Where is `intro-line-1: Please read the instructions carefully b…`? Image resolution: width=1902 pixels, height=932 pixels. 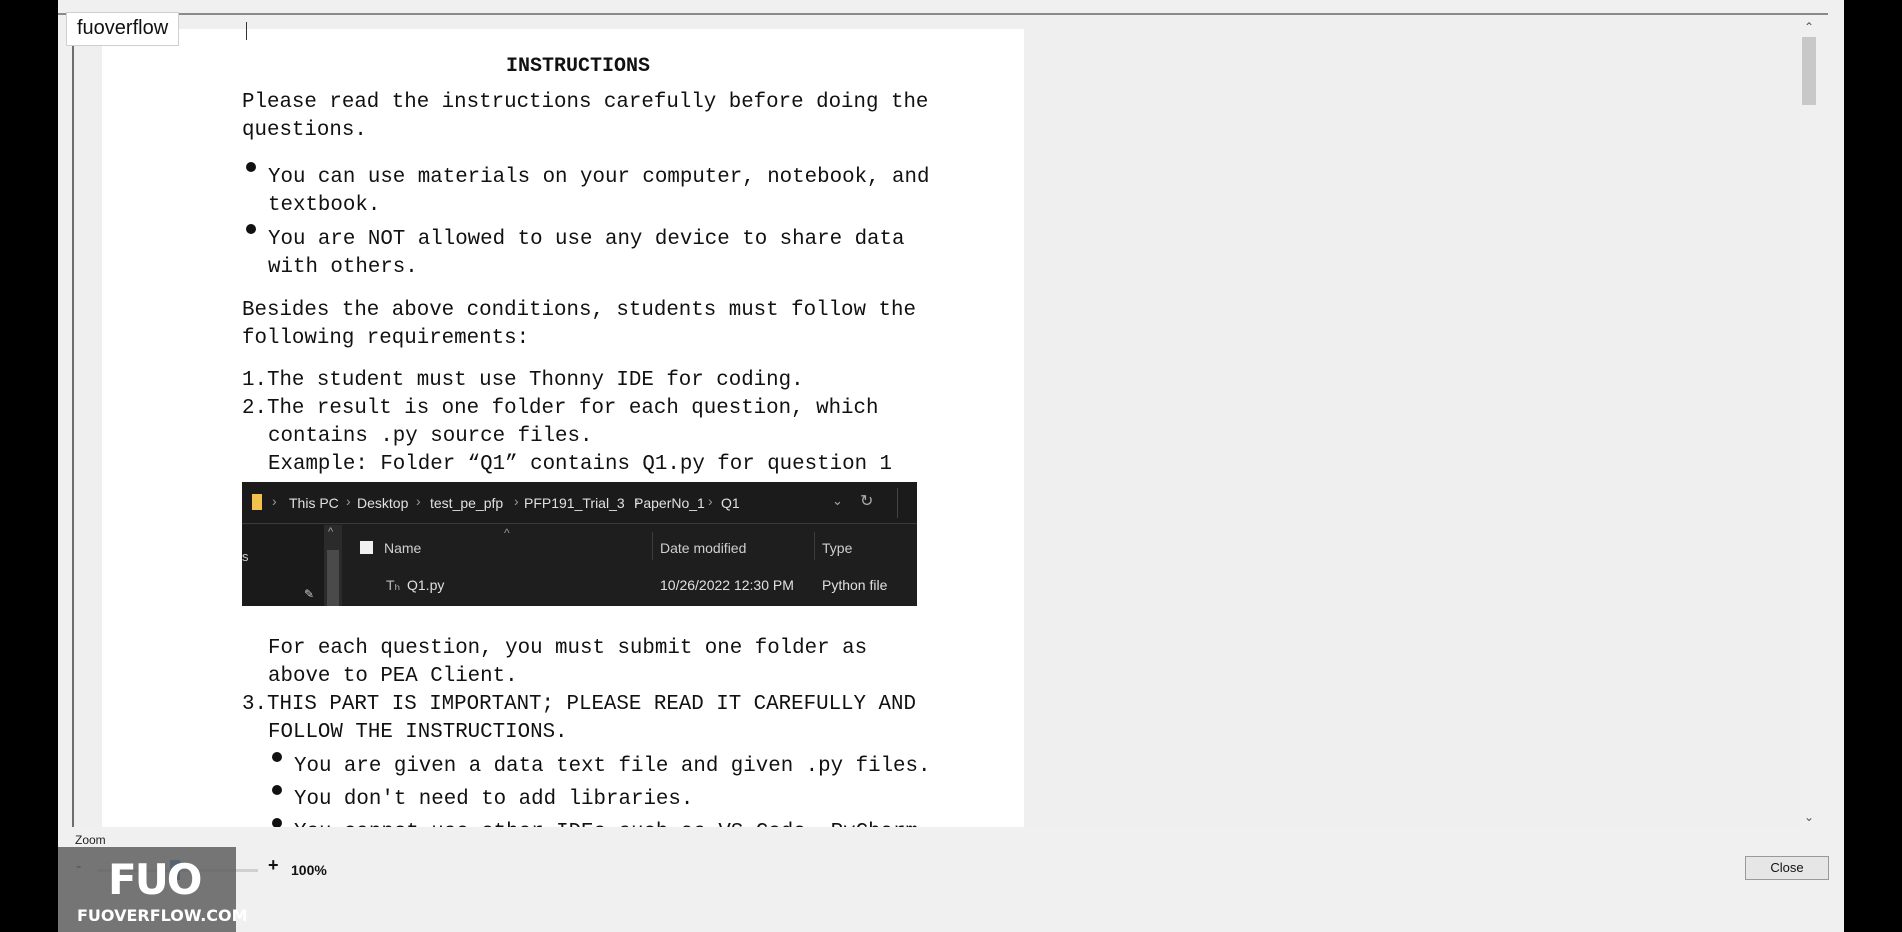
intro-line-1: Please read the instructions carefully b… is located at coordinates (585, 102).